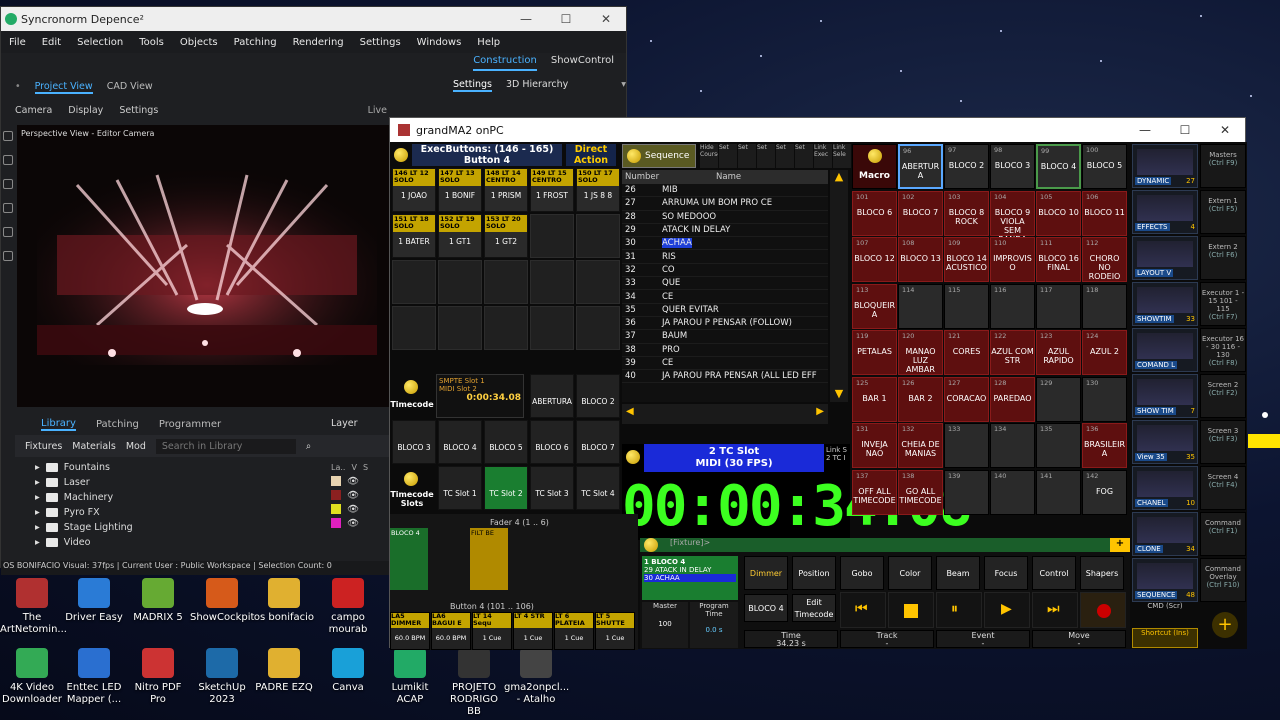 The height and width of the screenshot is (720, 1280). Describe the element at coordinates (537, 85) in the screenshot. I see `tab-3d-hierarchy: 3D Hierarchy` at that location.